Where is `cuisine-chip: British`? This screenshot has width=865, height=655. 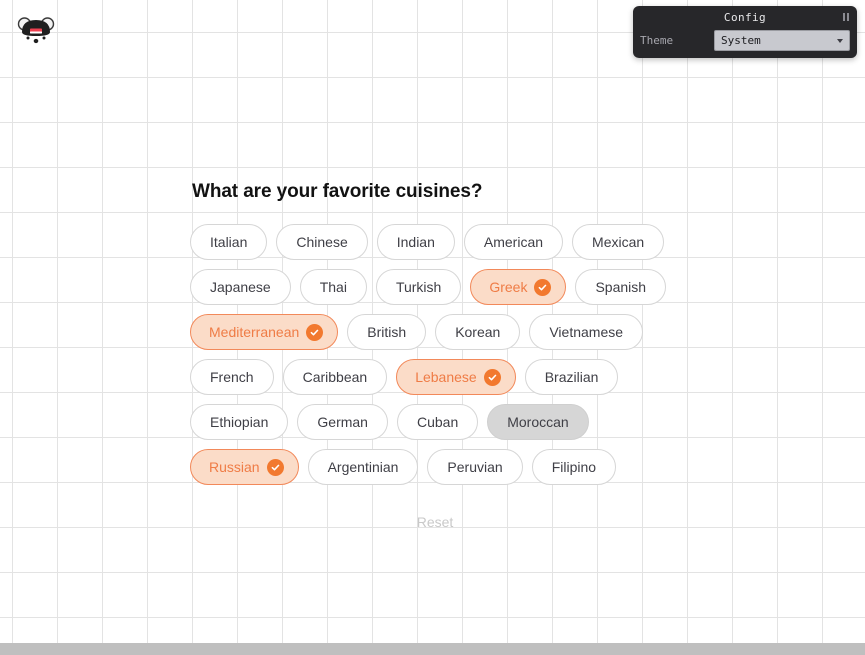 cuisine-chip: British is located at coordinates (387, 332).